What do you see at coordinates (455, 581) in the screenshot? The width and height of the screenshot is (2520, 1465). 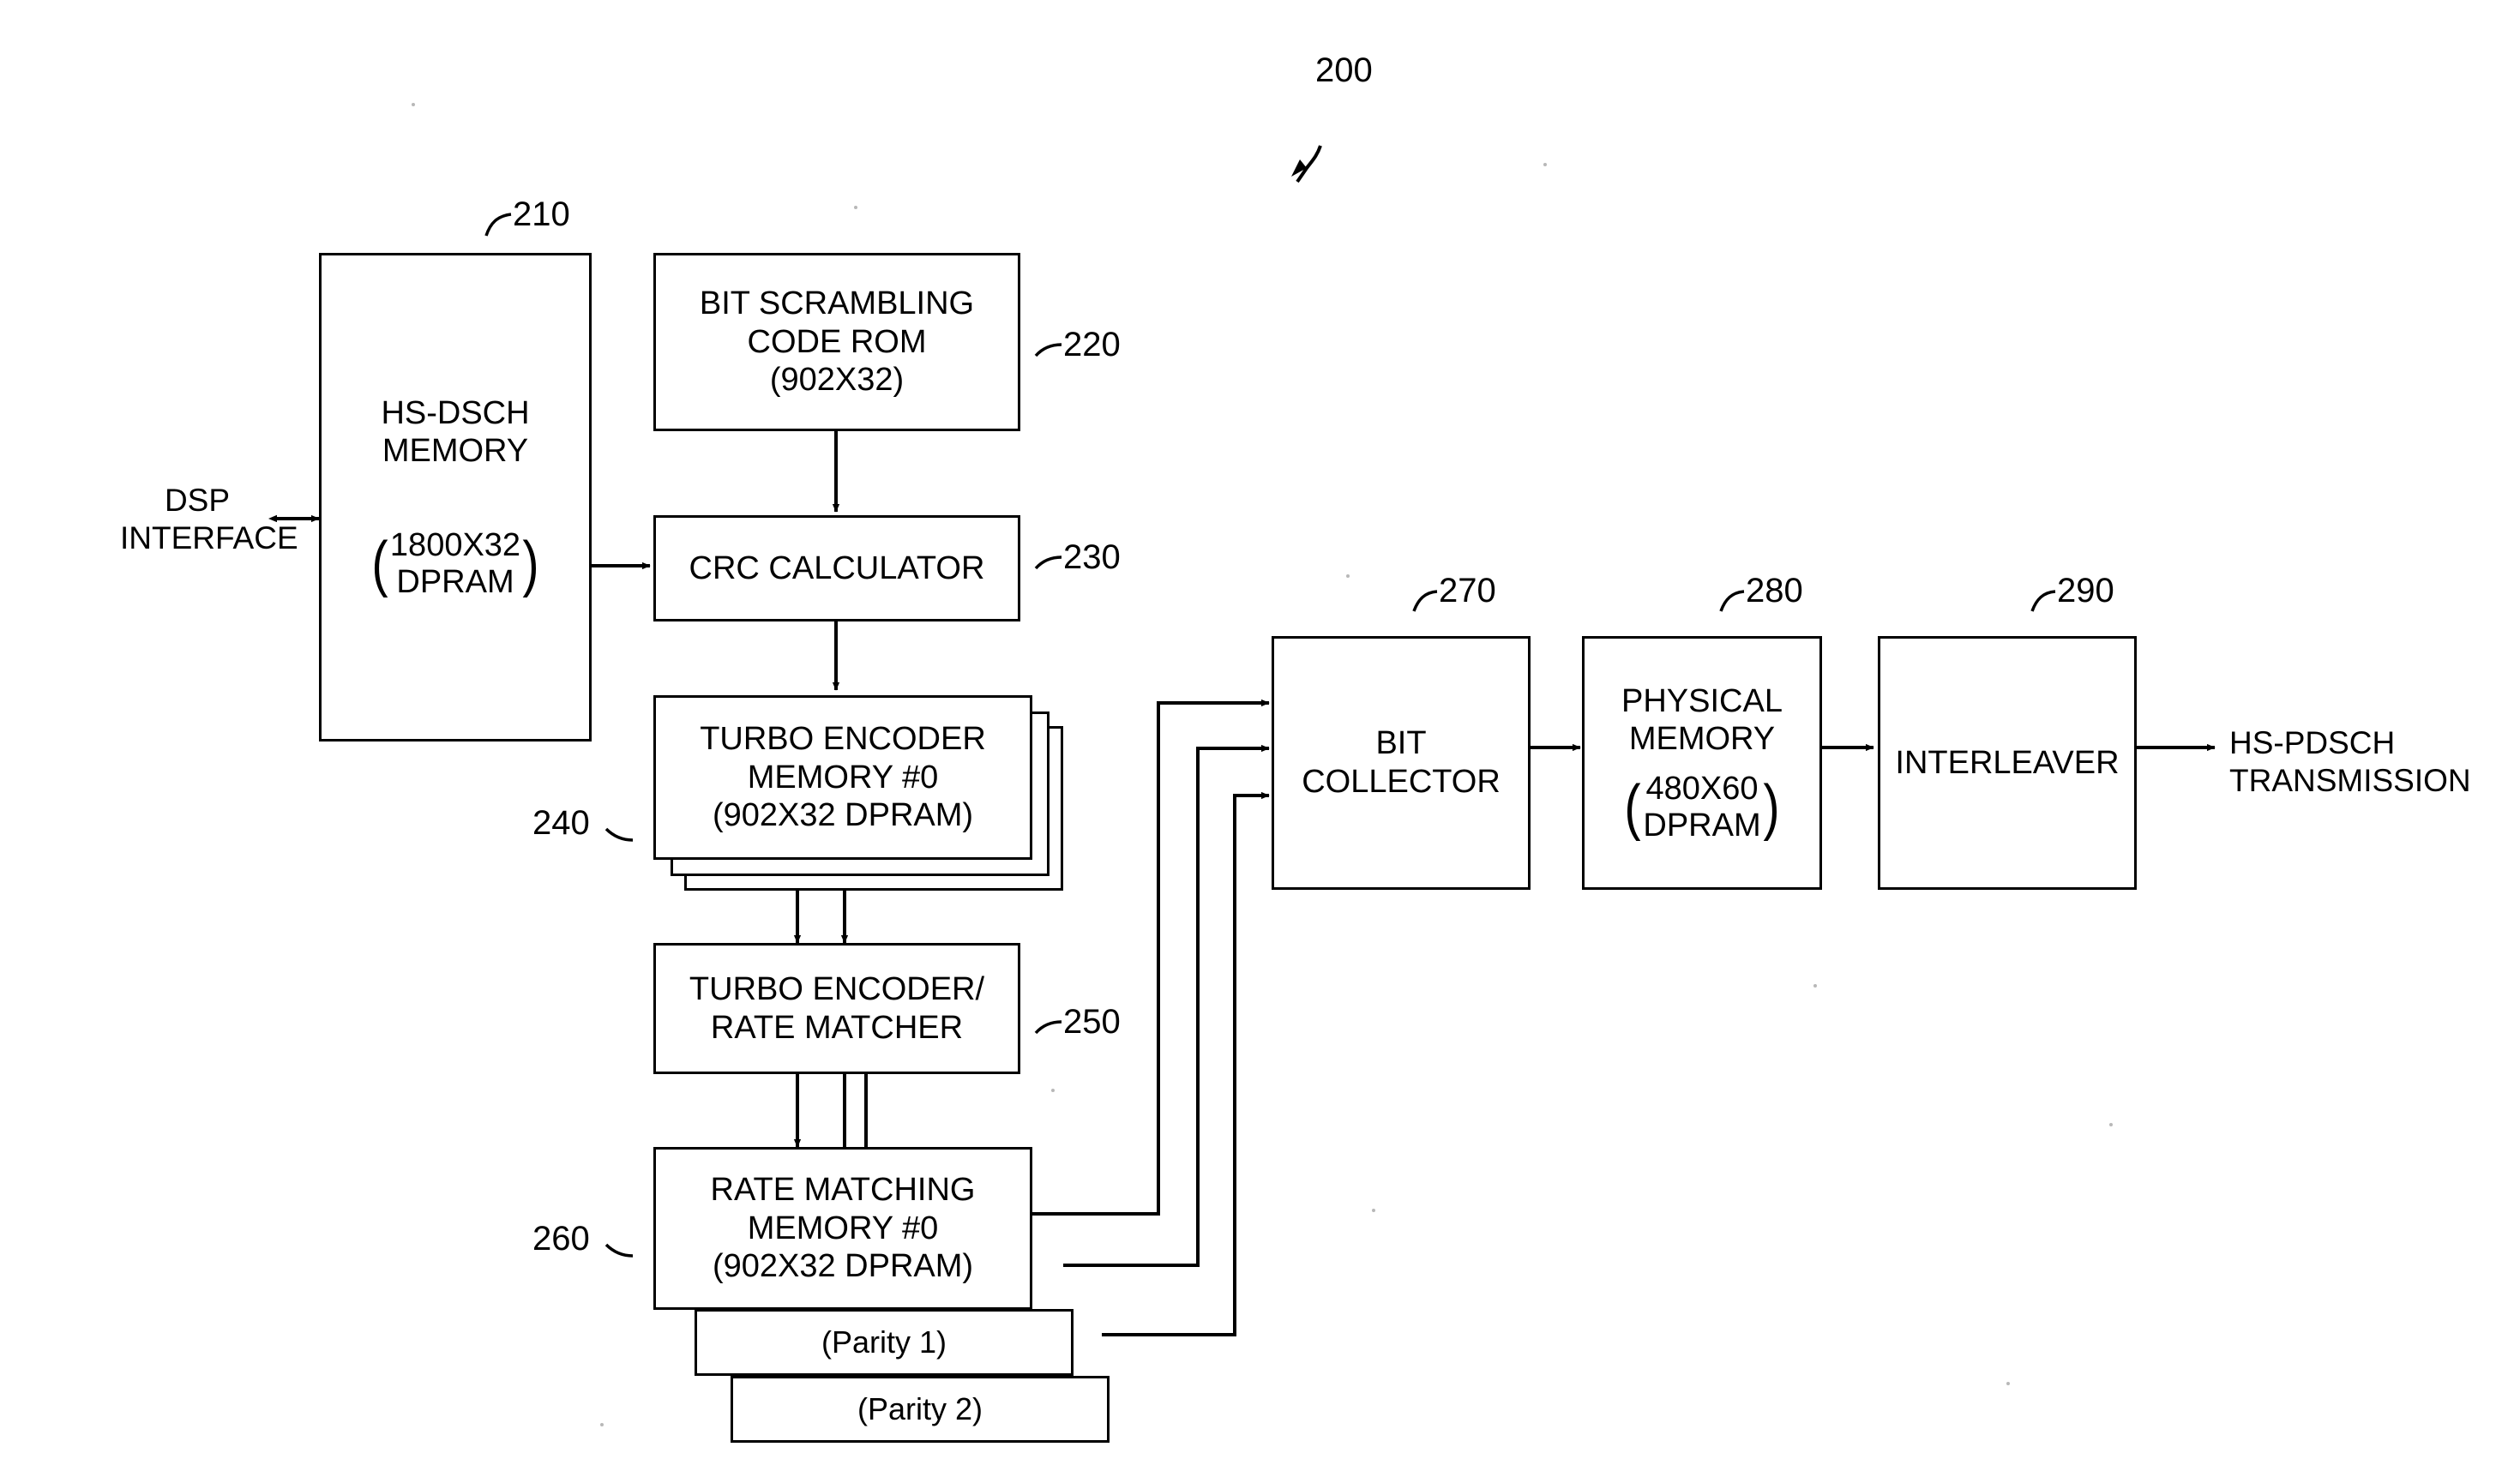 I see `hs-dsch-memory-spec-line2: DPRAM` at bounding box center [455, 581].